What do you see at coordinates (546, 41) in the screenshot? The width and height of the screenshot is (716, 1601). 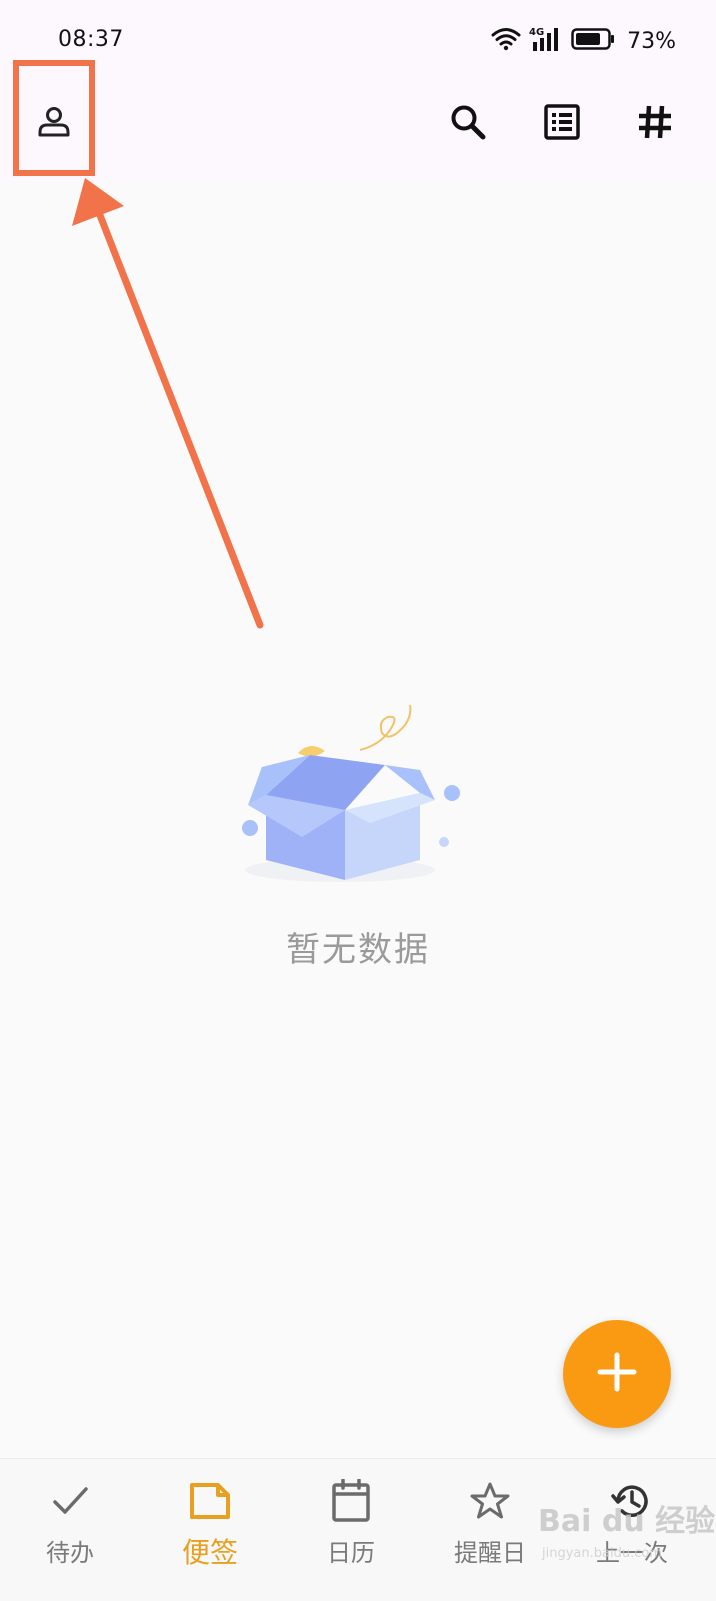 I see `cellular-signal-icon: 4G` at bounding box center [546, 41].